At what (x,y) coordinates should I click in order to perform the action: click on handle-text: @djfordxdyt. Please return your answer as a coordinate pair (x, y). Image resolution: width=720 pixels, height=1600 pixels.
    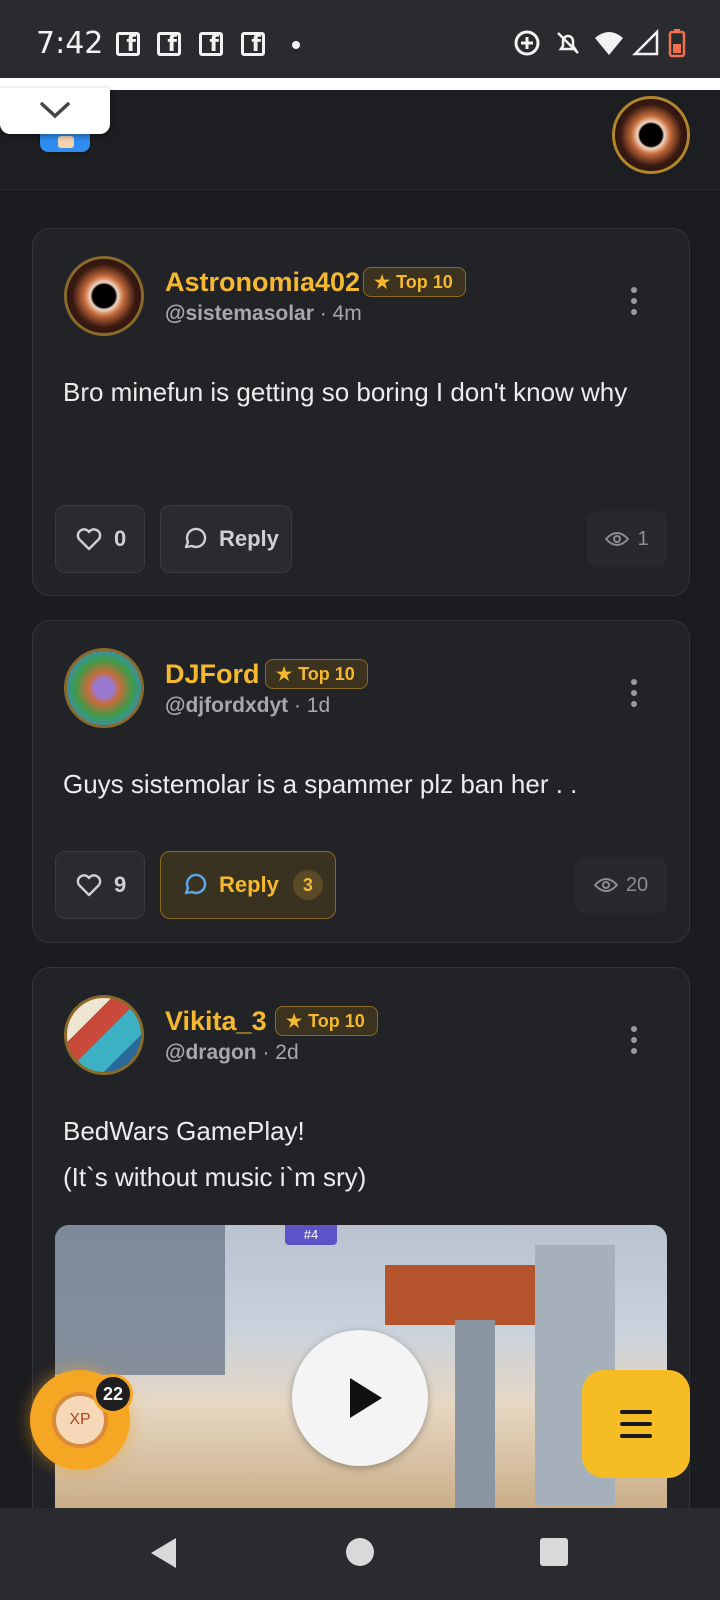
    Looking at the image, I should click on (226, 705).